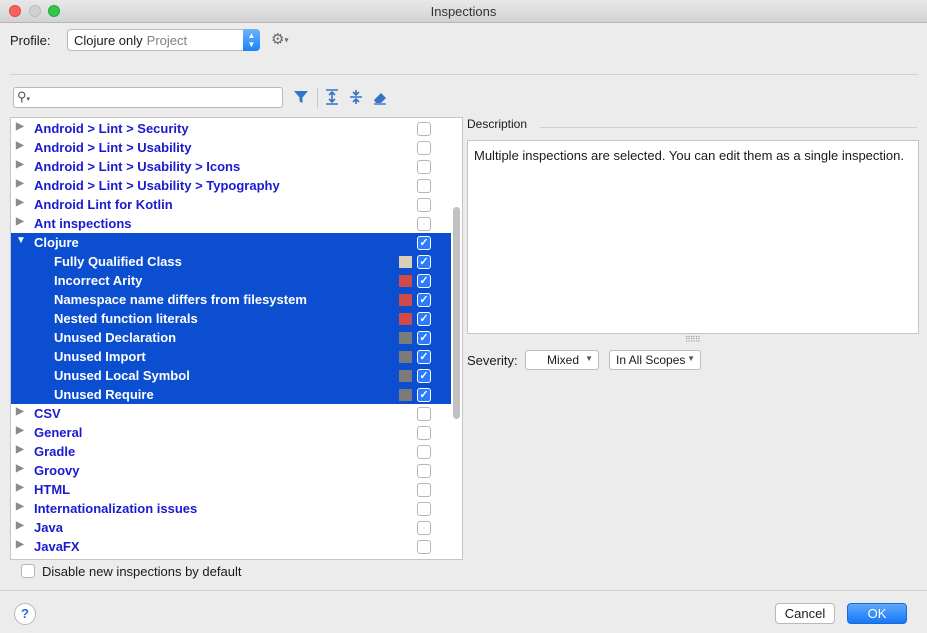 The image size is (927, 633). Describe the element at coordinates (231, 318) in the screenshot. I see `tree-row: Nested function literals ✓` at that location.